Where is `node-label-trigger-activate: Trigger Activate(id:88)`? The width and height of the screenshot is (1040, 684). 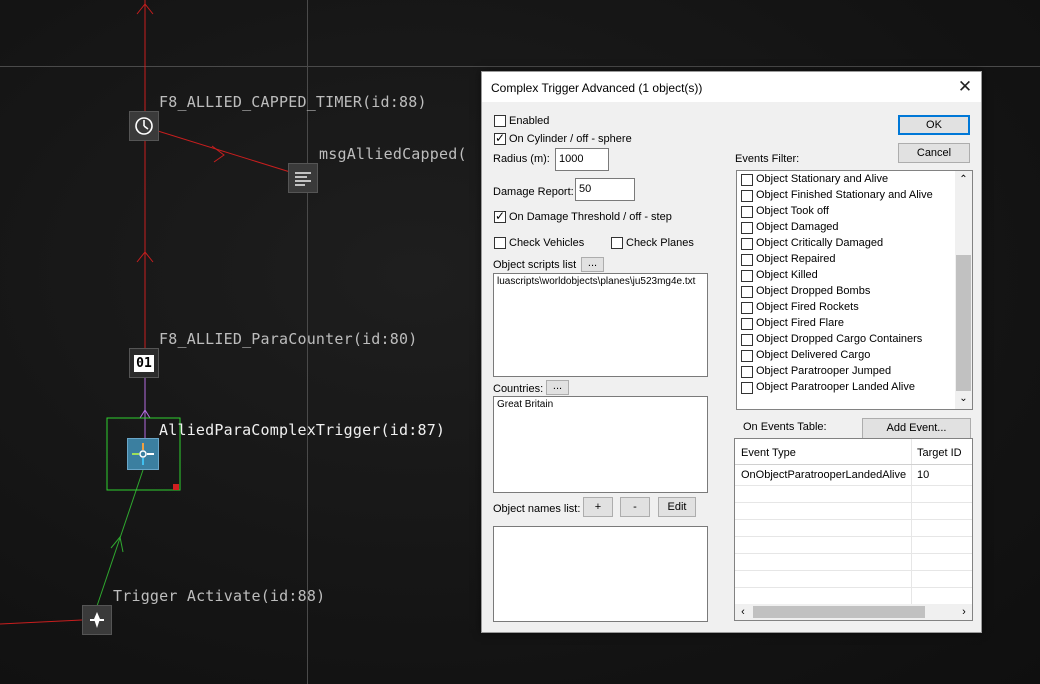 node-label-trigger-activate: Trigger Activate(id:88) is located at coordinates (219, 596).